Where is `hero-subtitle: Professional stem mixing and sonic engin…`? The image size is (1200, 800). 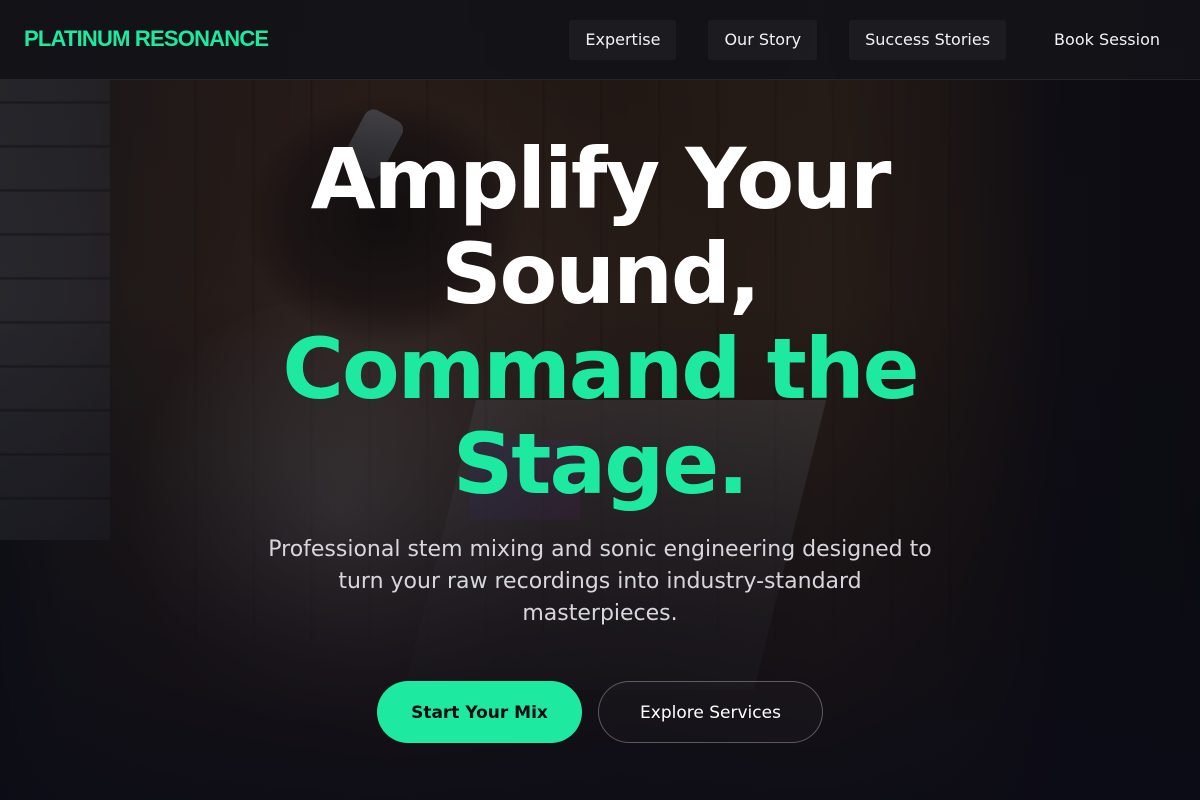
hero-subtitle: Professional stem mixing and sonic engin… is located at coordinates (600, 581).